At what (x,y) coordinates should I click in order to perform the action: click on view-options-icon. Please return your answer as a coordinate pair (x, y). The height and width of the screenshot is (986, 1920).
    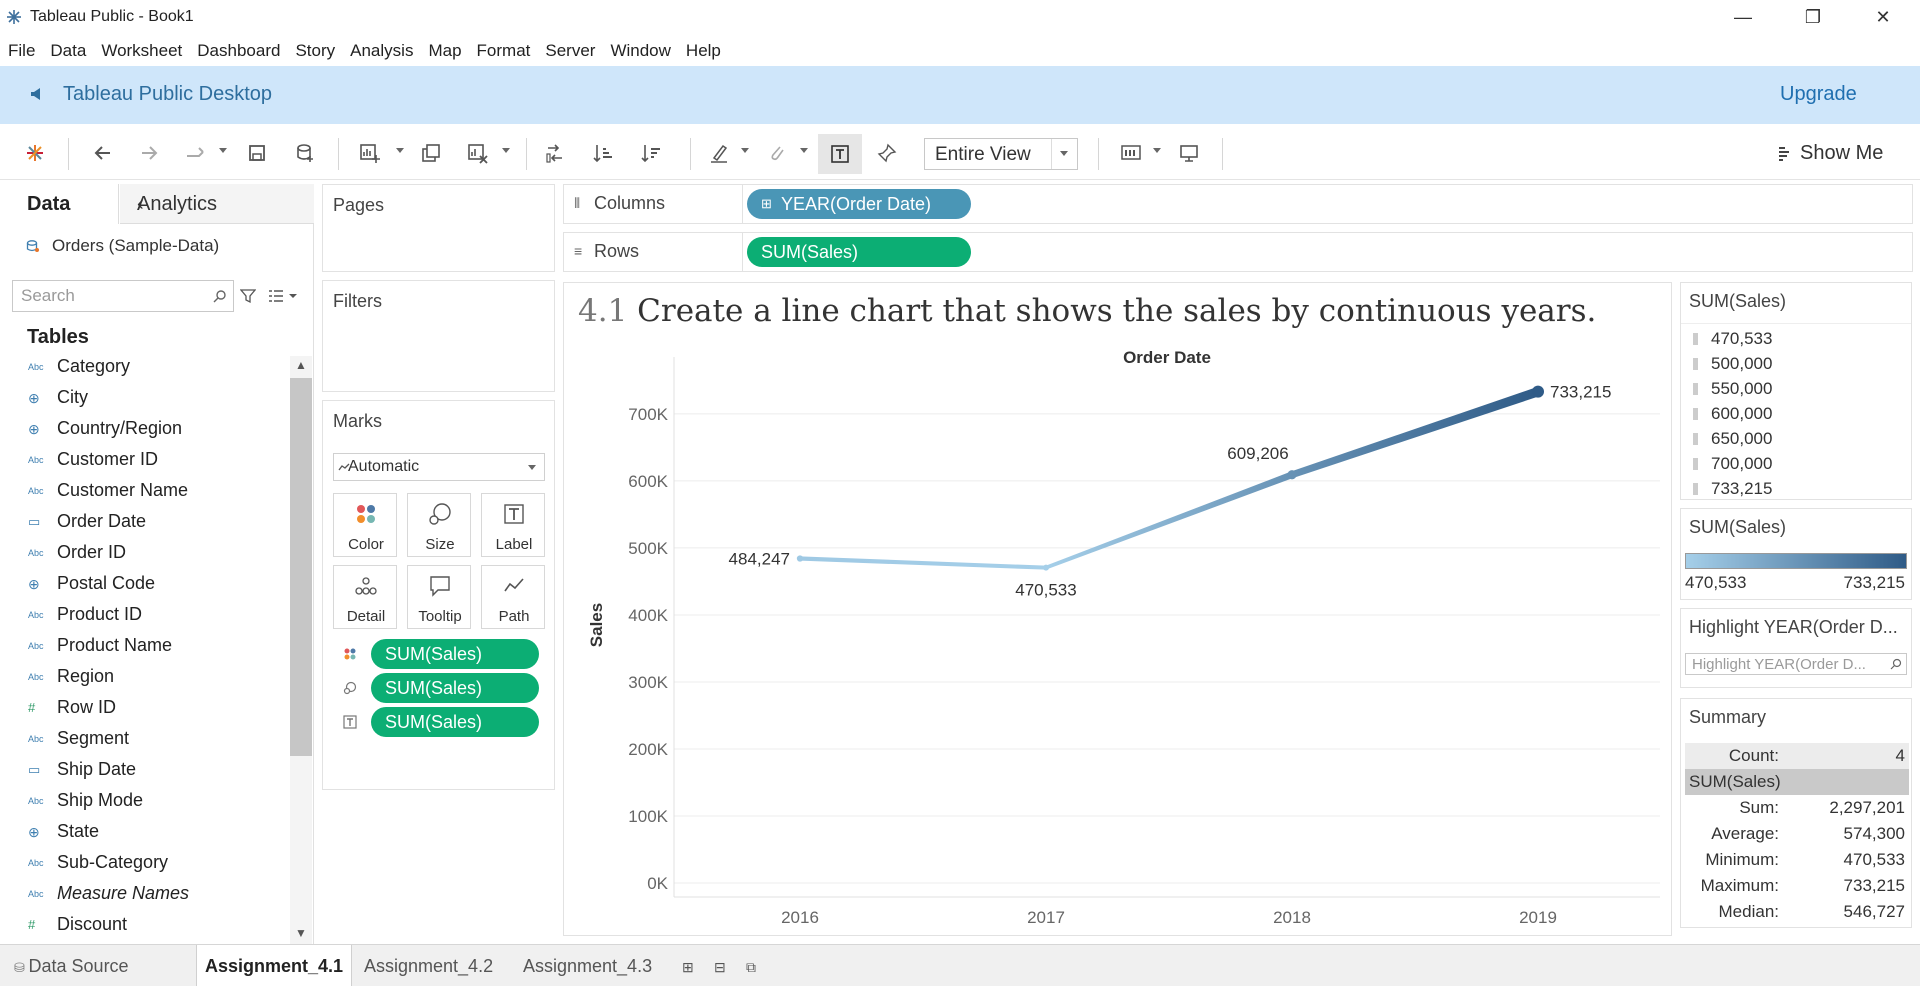
    Looking at the image, I should click on (283, 296).